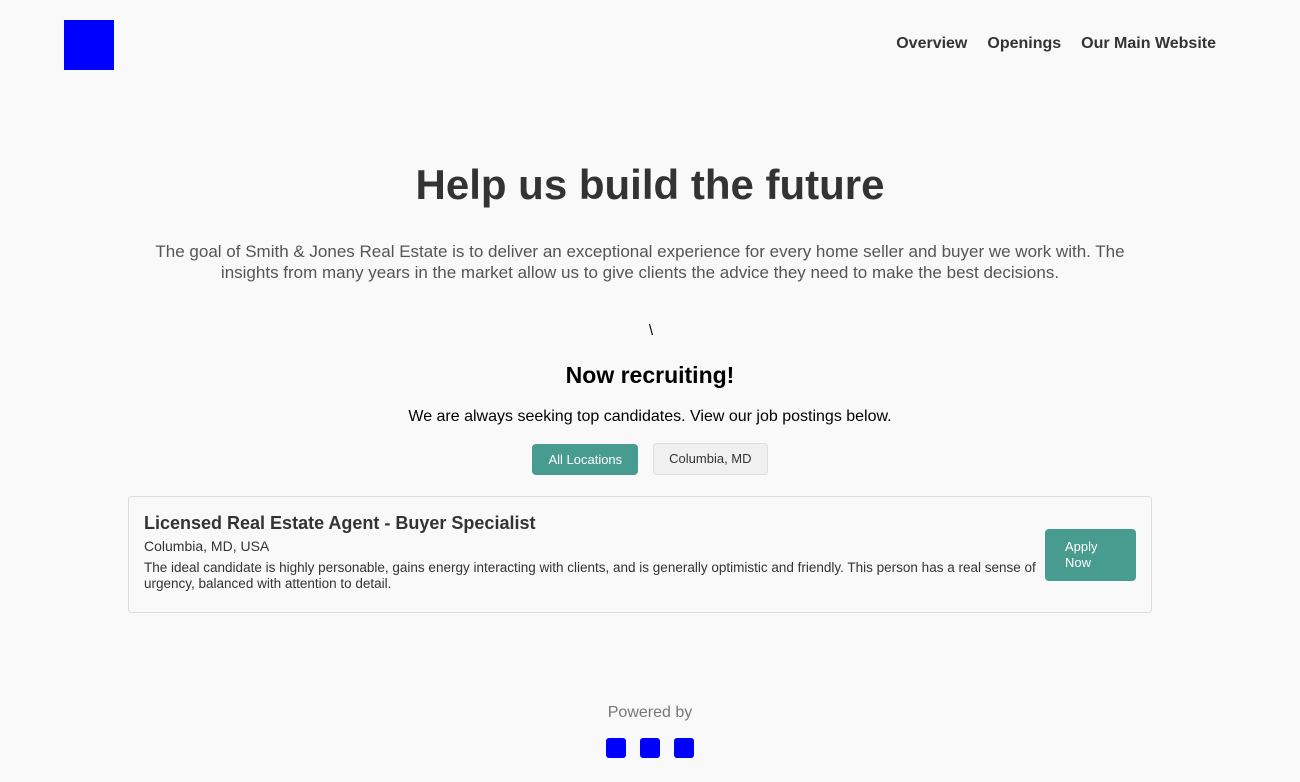 This screenshot has width=1300, height=782. Describe the element at coordinates (651, 330) in the screenshot. I see `stray-text: \` at that location.